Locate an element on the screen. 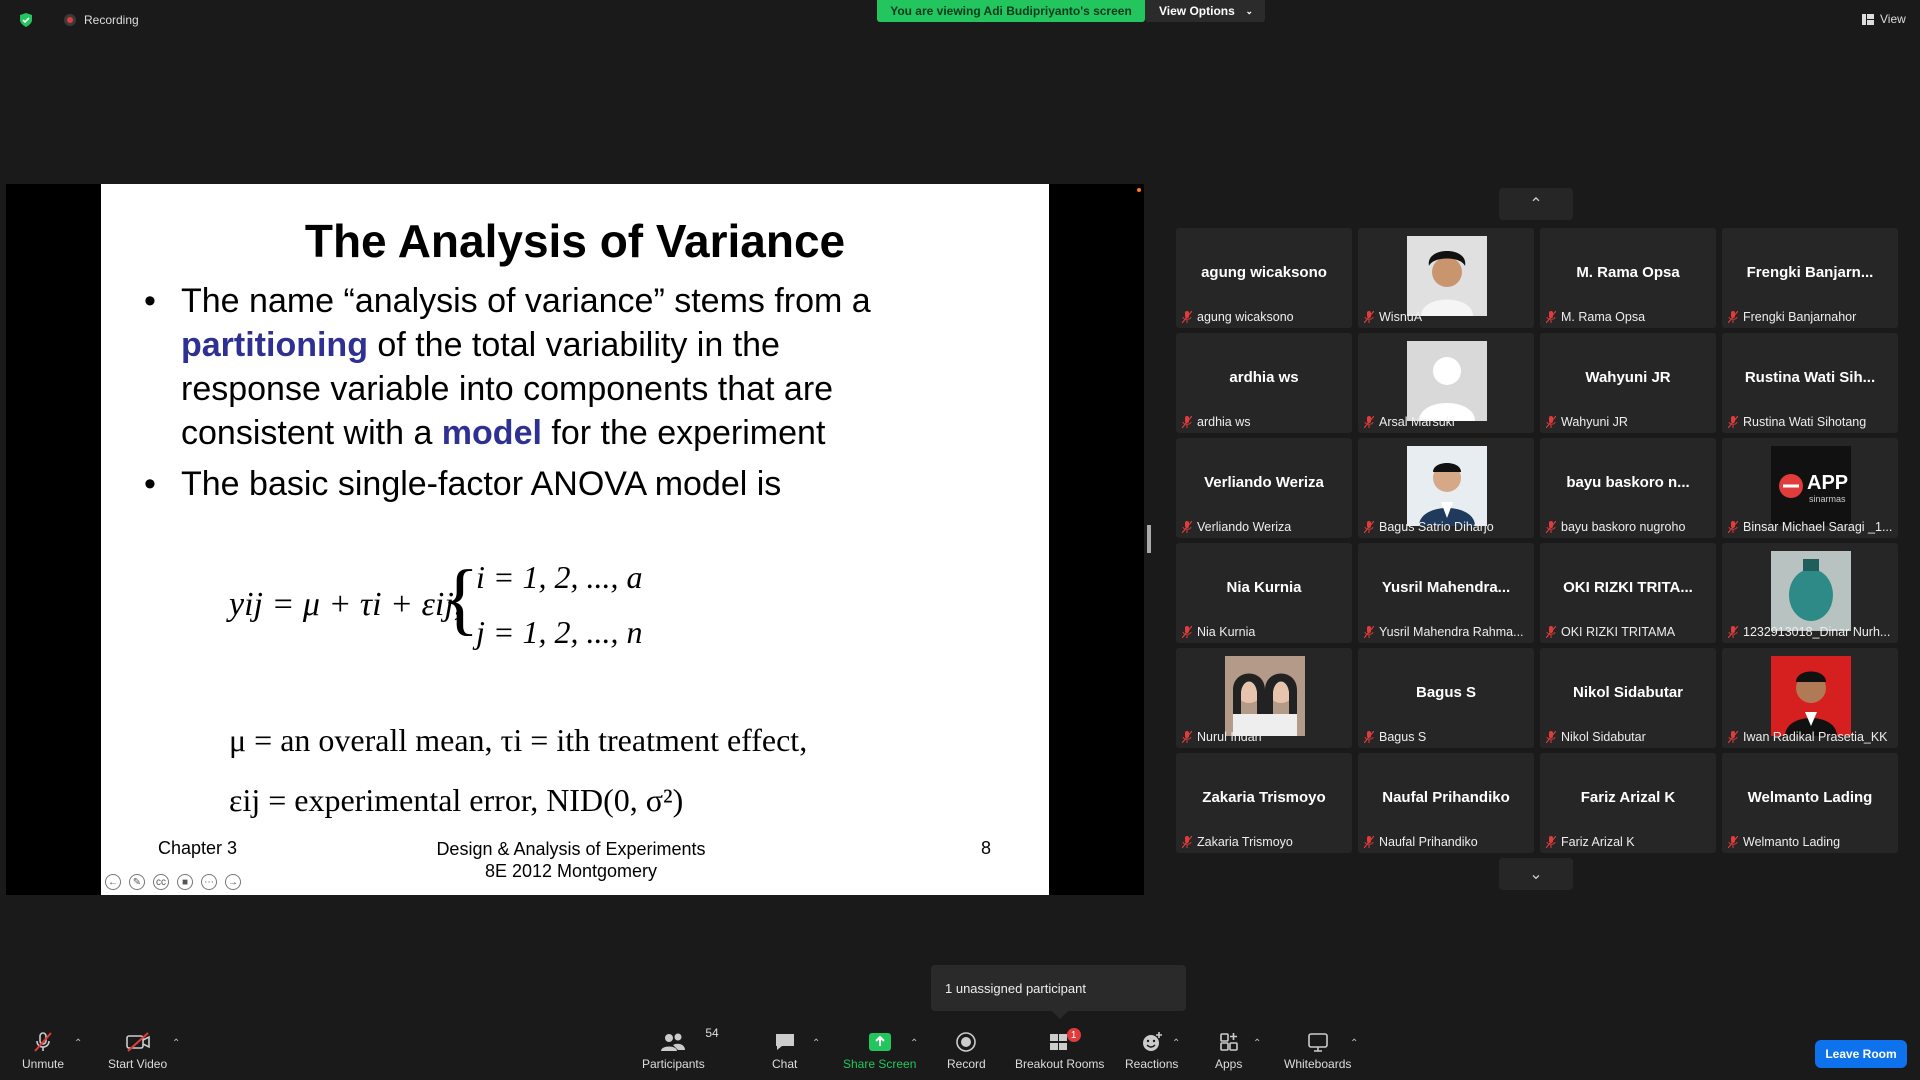 The height and width of the screenshot is (1080, 1920). definition-error: εij = experimental error, NID(0, σ²) is located at coordinates (456, 800).